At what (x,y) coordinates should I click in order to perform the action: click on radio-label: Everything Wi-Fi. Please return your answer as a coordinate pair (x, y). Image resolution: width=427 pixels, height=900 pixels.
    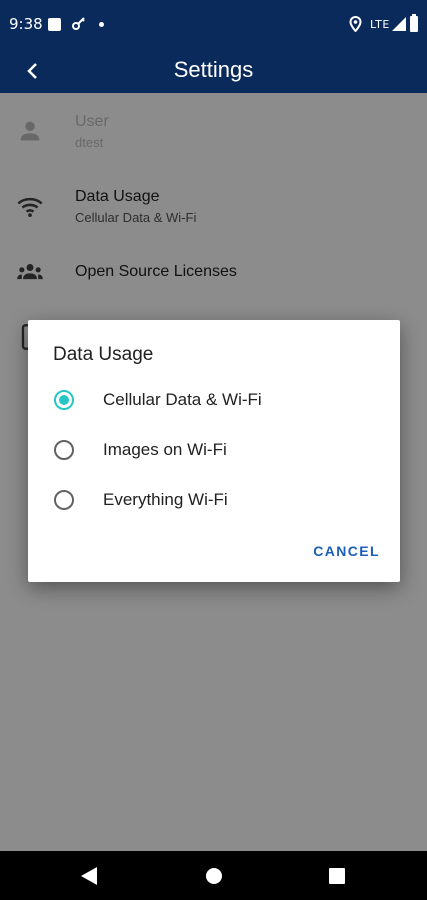
    Looking at the image, I should click on (165, 499).